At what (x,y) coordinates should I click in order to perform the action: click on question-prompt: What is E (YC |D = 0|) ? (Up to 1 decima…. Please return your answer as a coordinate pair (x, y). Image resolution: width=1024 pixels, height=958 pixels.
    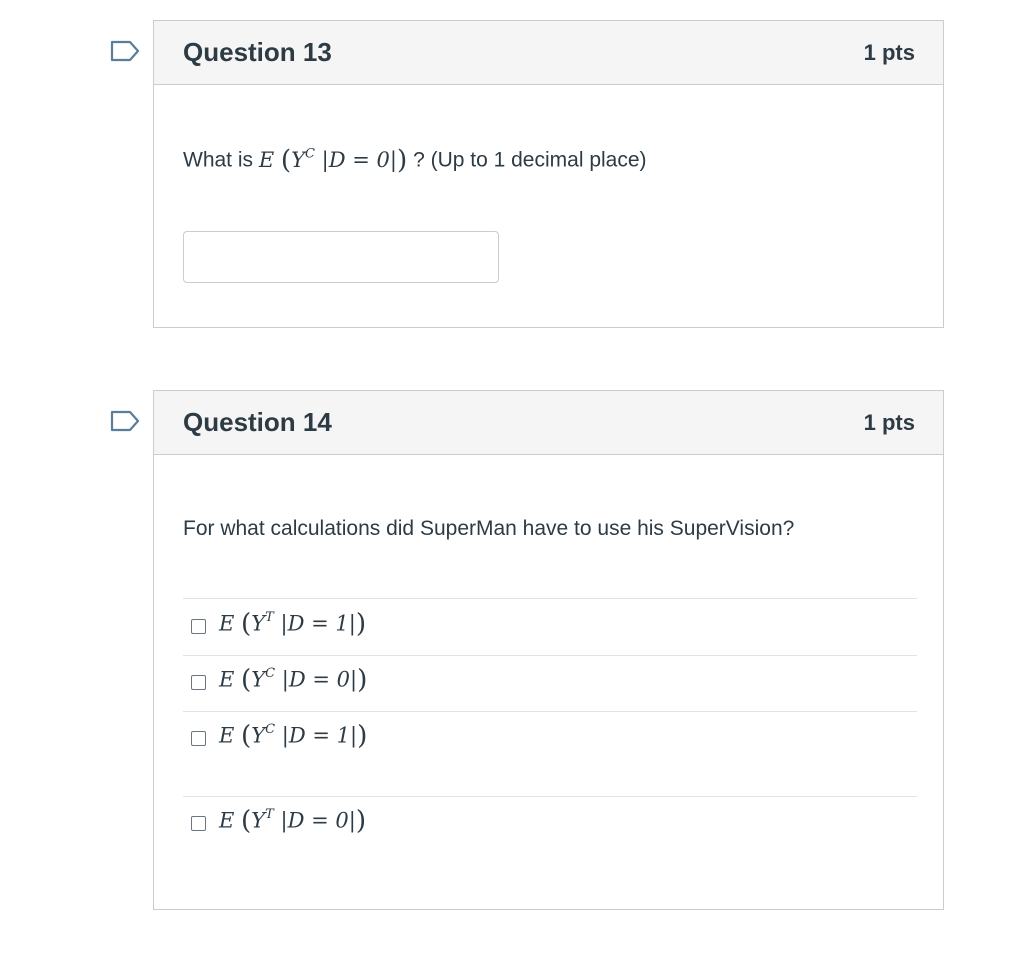
    Looking at the image, I should click on (415, 160).